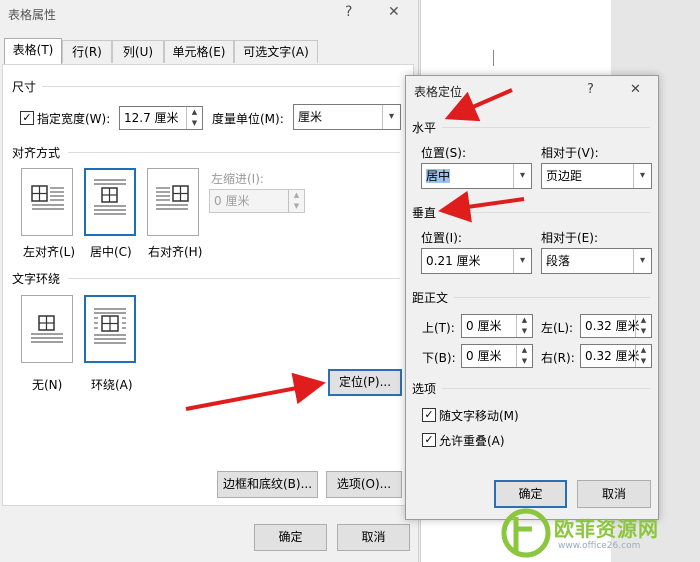 The image size is (700, 562). I want to click on watermark-url: www.office26.com, so click(599, 546).